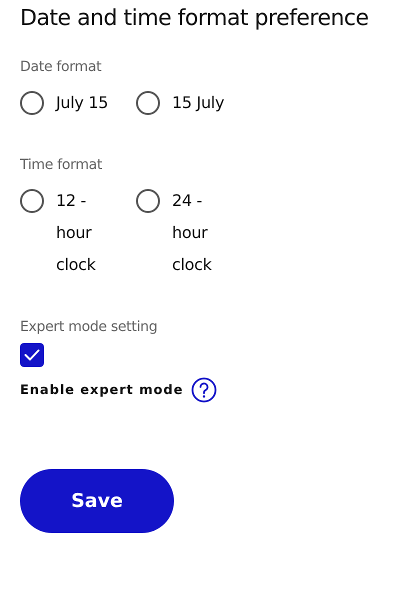  I want to click on checkbox, so click(32, 355).